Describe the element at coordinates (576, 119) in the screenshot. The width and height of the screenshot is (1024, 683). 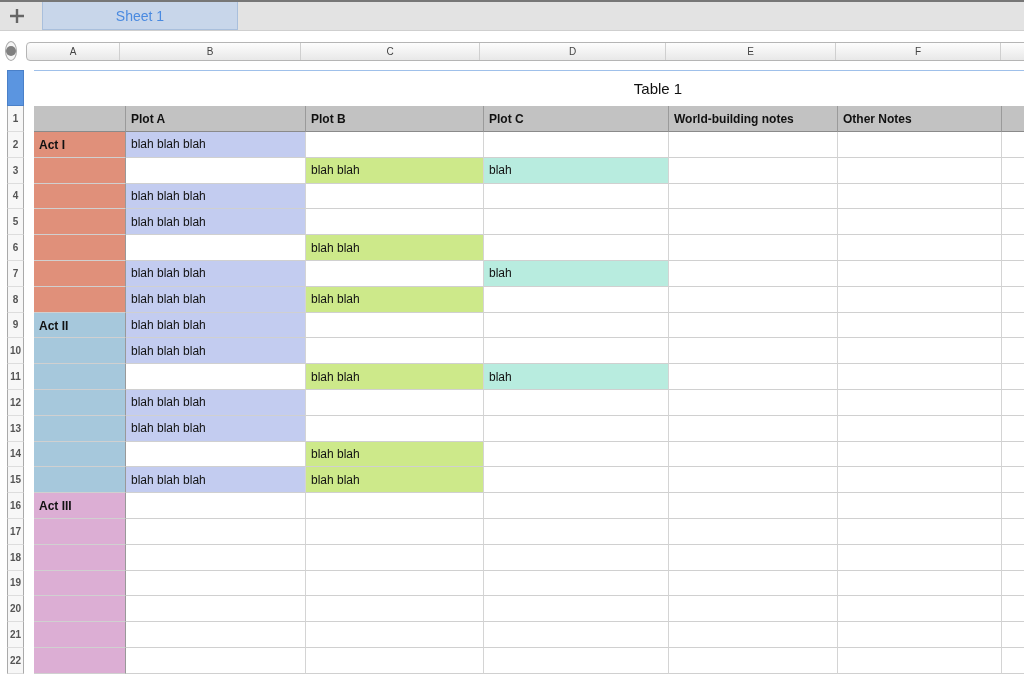
I see `column-header-cell: Plot C` at that location.